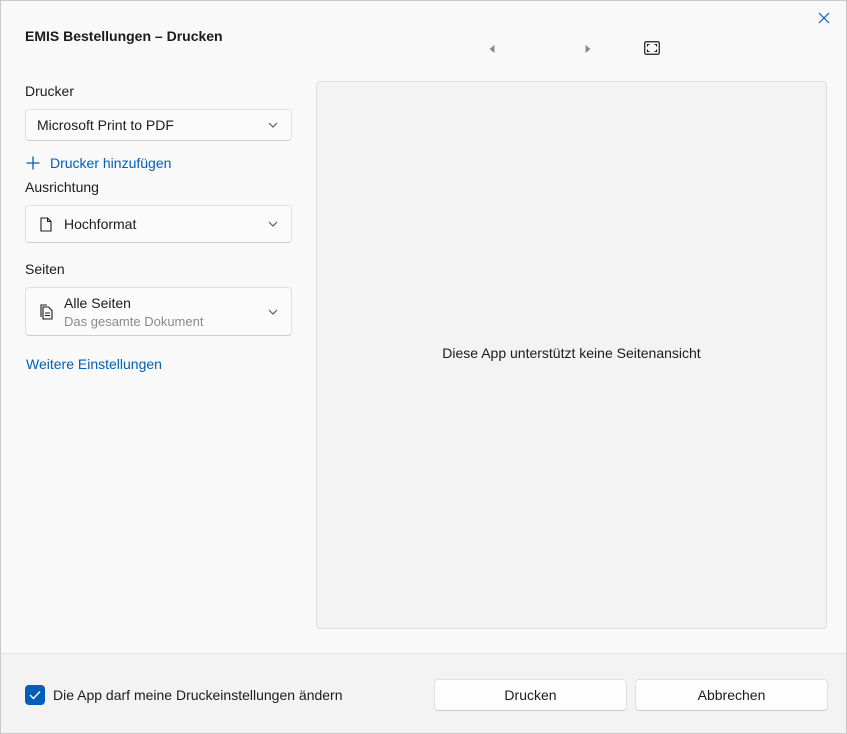 The image size is (847, 734). I want to click on pages-select: Alle Seiten Das gesamte Dokument, so click(158, 311).